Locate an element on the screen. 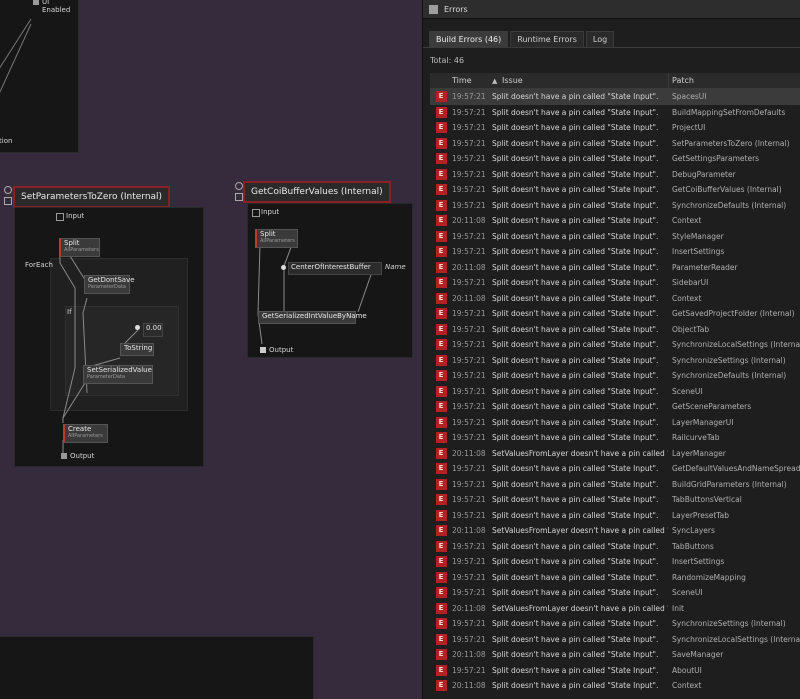  error-patch: LayerPresetTab is located at coordinates (734, 515).